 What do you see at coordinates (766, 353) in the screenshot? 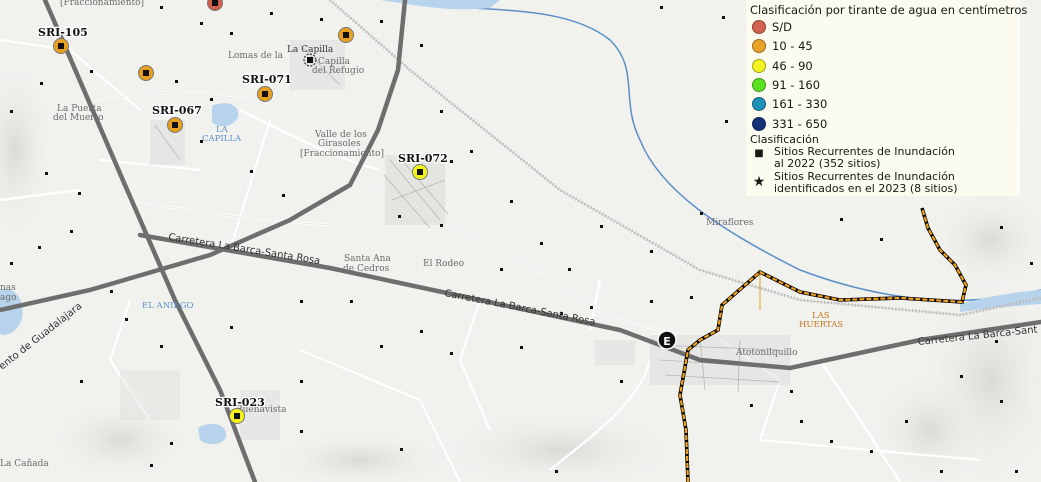
I see `place-label: Atotonilquillo` at bounding box center [766, 353].